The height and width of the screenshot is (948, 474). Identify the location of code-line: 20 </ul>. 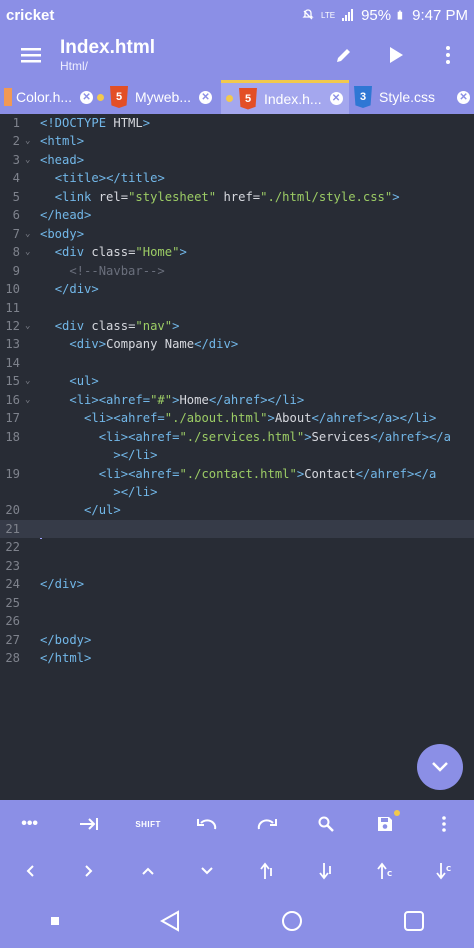
(237, 510).